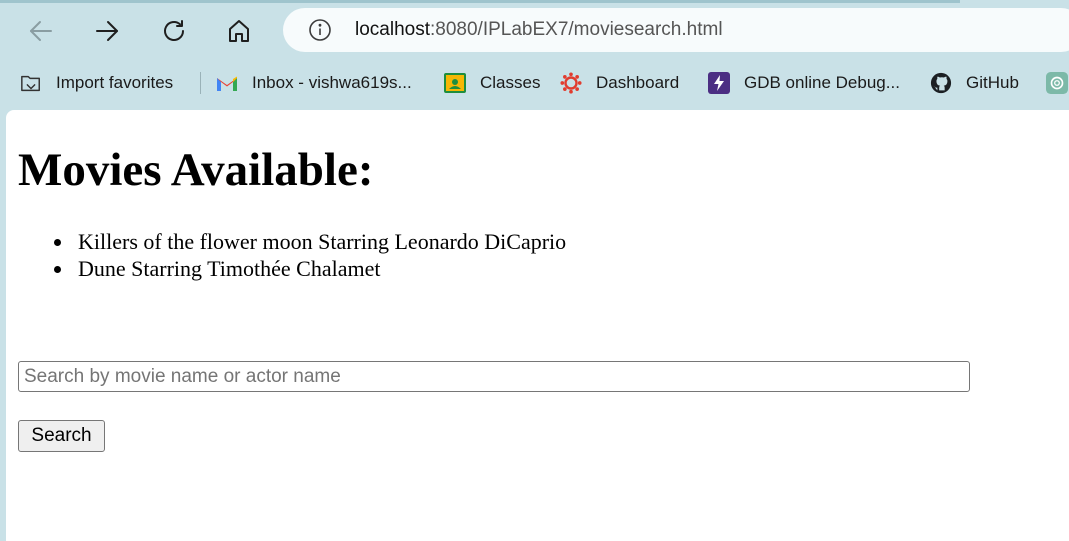  What do you see at coordinates (480, 1) in the screenshot?
I see `tab-strip-edge` at bounding box center [480, 1].